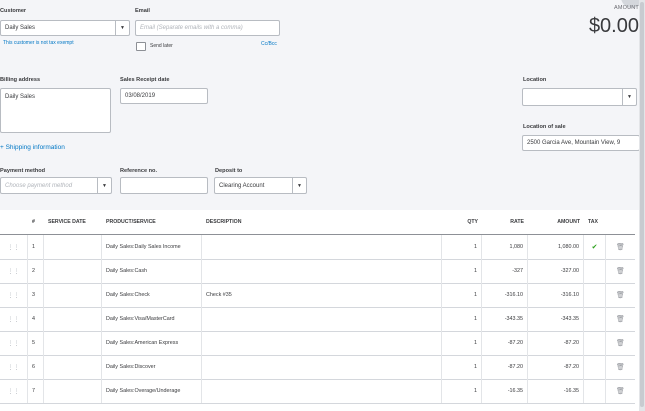 The width and height of the screenshot is (645, 411). I want to click on amount-label: AMOUNT, so click(626, 8).